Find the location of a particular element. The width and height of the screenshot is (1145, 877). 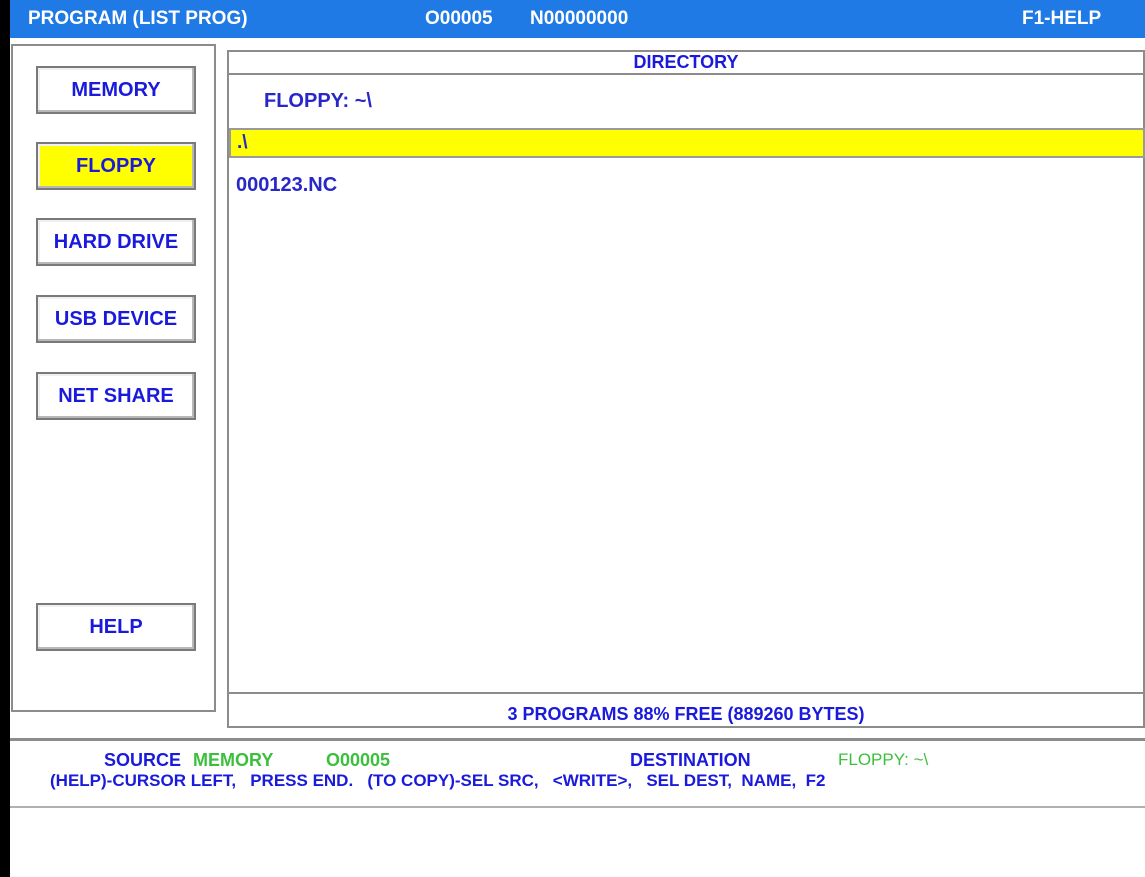

directory-header: DIRECTORY is located at coordinates (686, 62).